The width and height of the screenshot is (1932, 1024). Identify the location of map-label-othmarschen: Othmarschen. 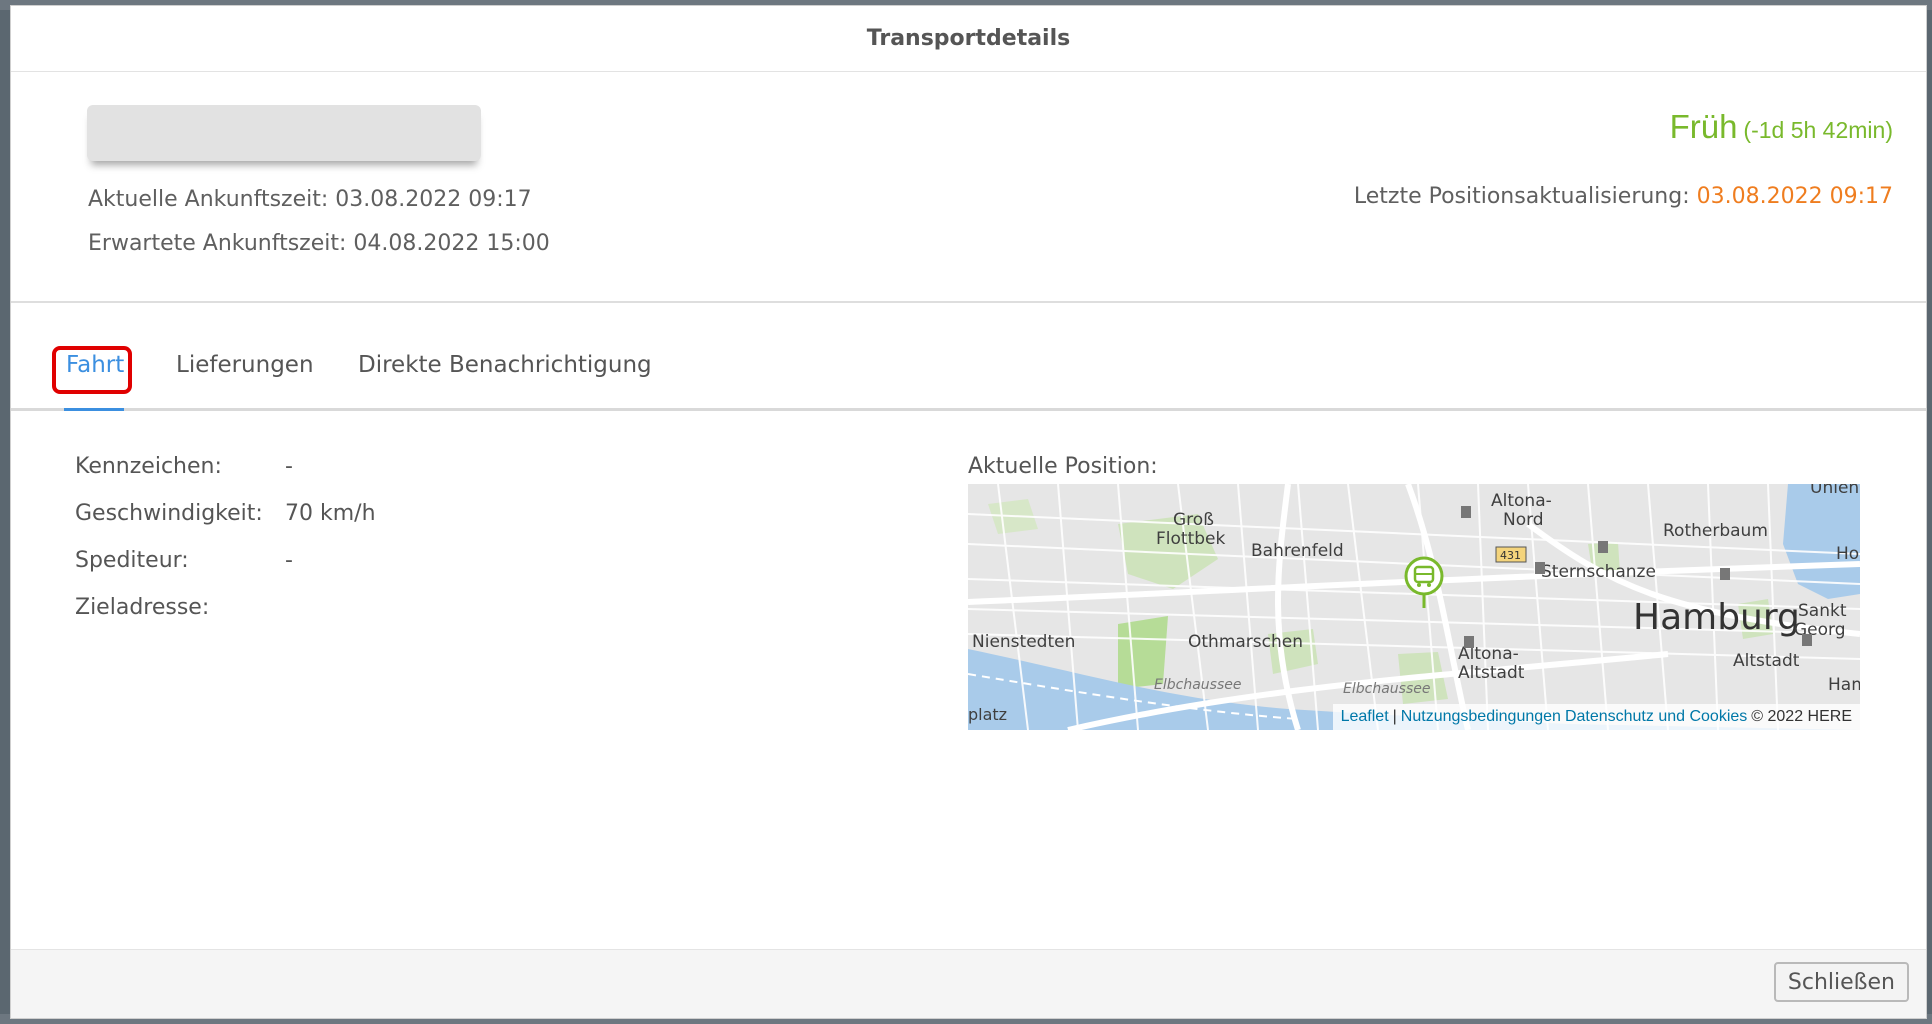
(1245, 642).